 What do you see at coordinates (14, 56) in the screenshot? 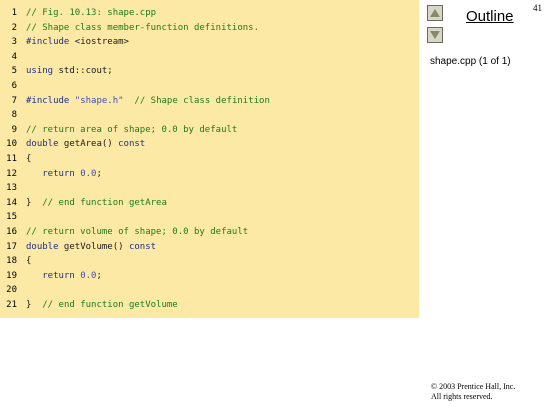
I see `line-number: 4` at bounding box center [14, 56].